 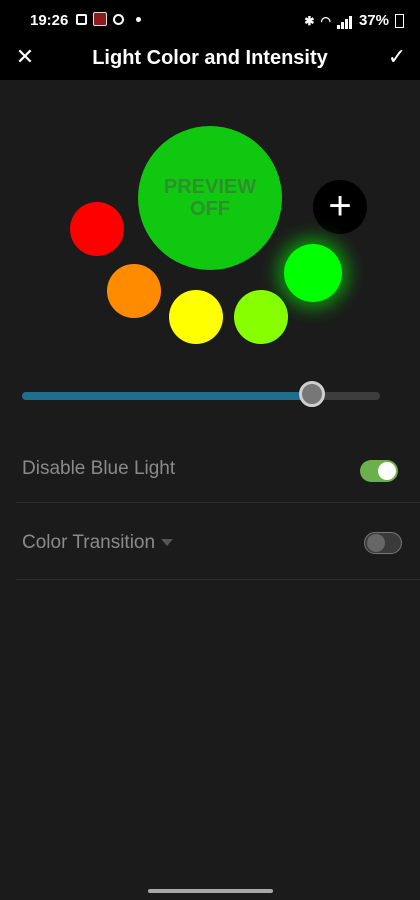 What do you see at coordinates (309, 20) in the screenshot?
I see `bluetooth-icon: ✱` at bounding box center [309, 20].